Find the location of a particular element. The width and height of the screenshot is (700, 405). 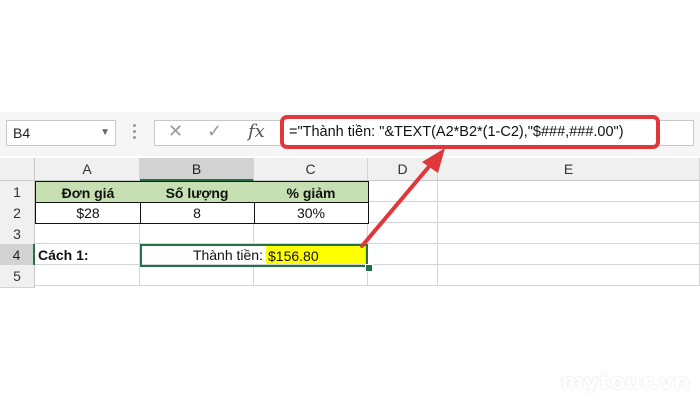

annotation-arrow is located at coordinates (402, 198).